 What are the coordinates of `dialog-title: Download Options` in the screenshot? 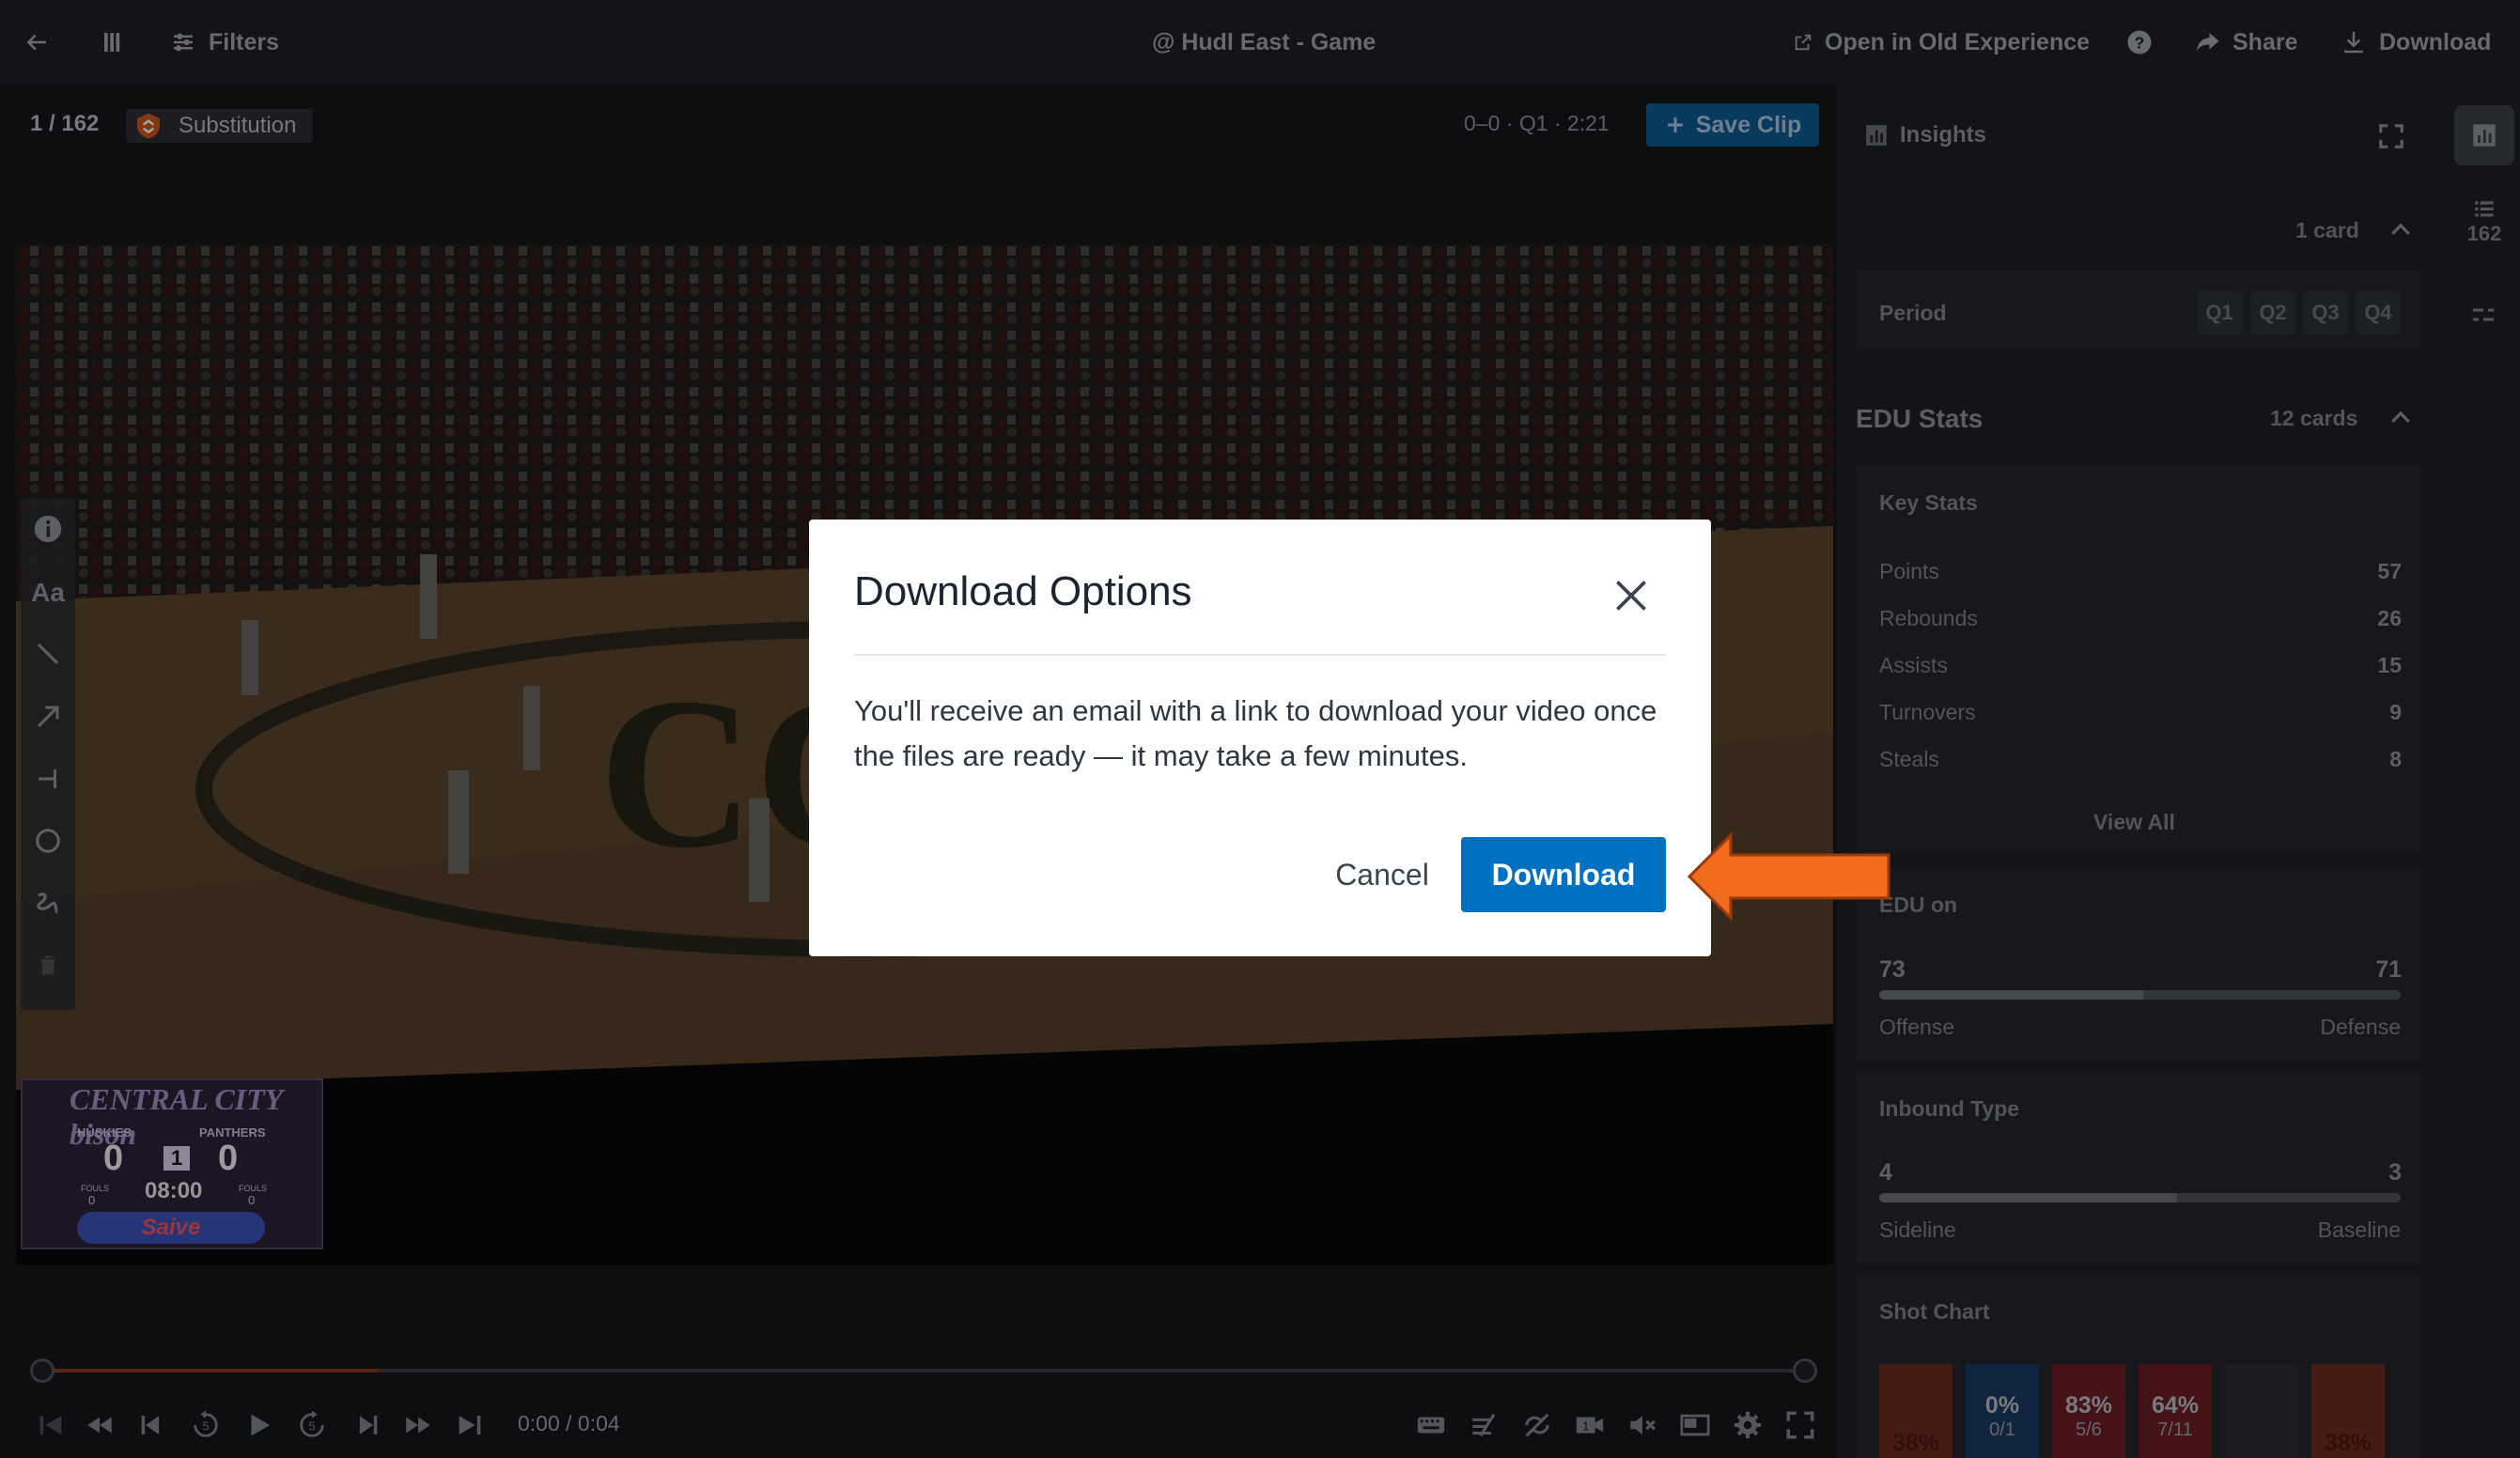 It's located at (1023, 591).